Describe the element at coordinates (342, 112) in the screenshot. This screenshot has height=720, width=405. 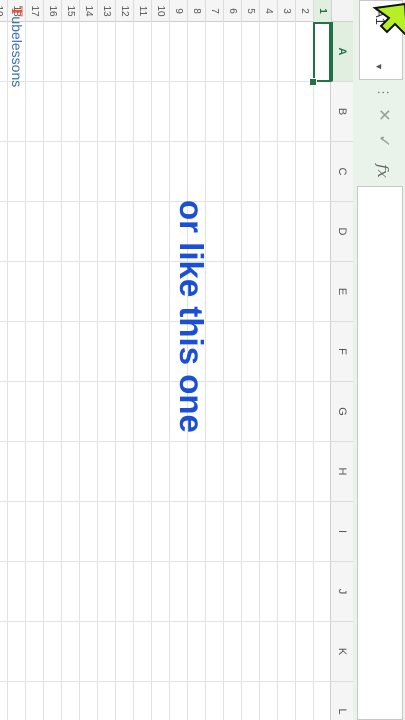
I see `column-header-b: B` at that location.